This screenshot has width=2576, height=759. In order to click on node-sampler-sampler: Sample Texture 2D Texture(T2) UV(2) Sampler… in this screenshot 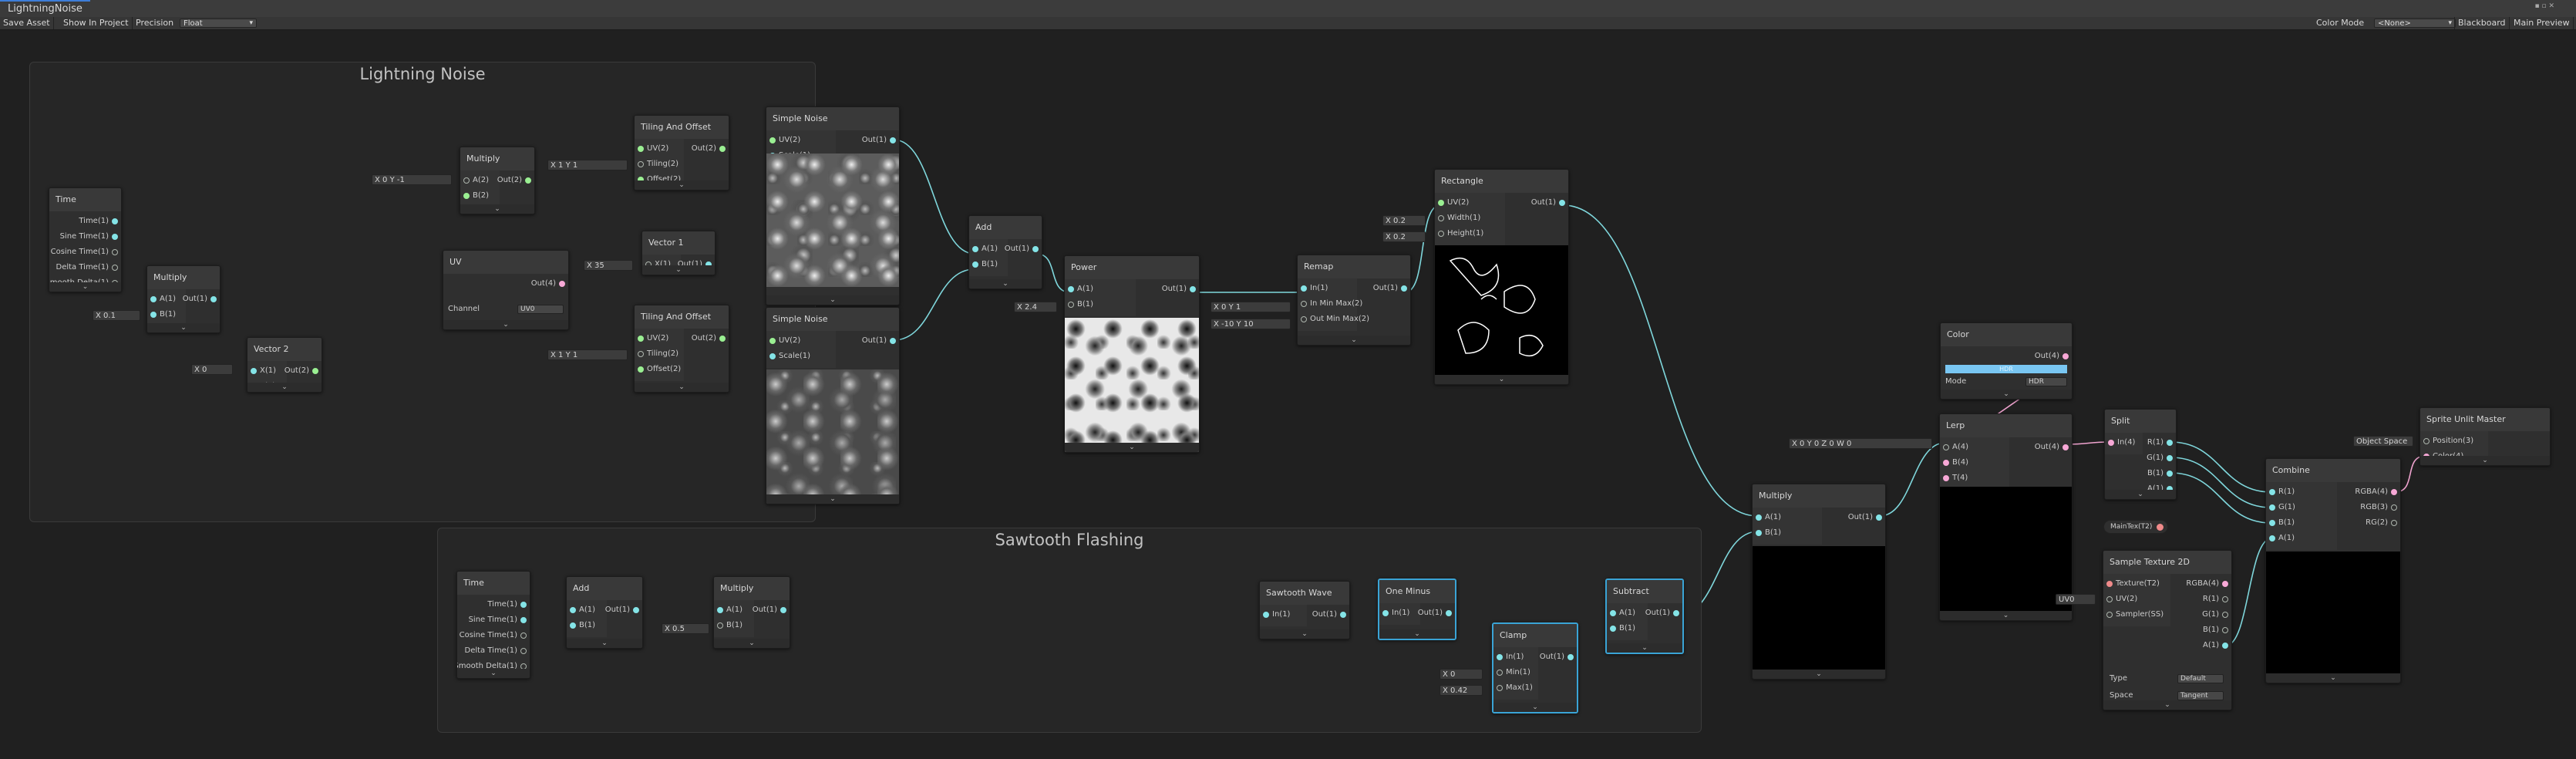, I will do `click(2167, 630)`.